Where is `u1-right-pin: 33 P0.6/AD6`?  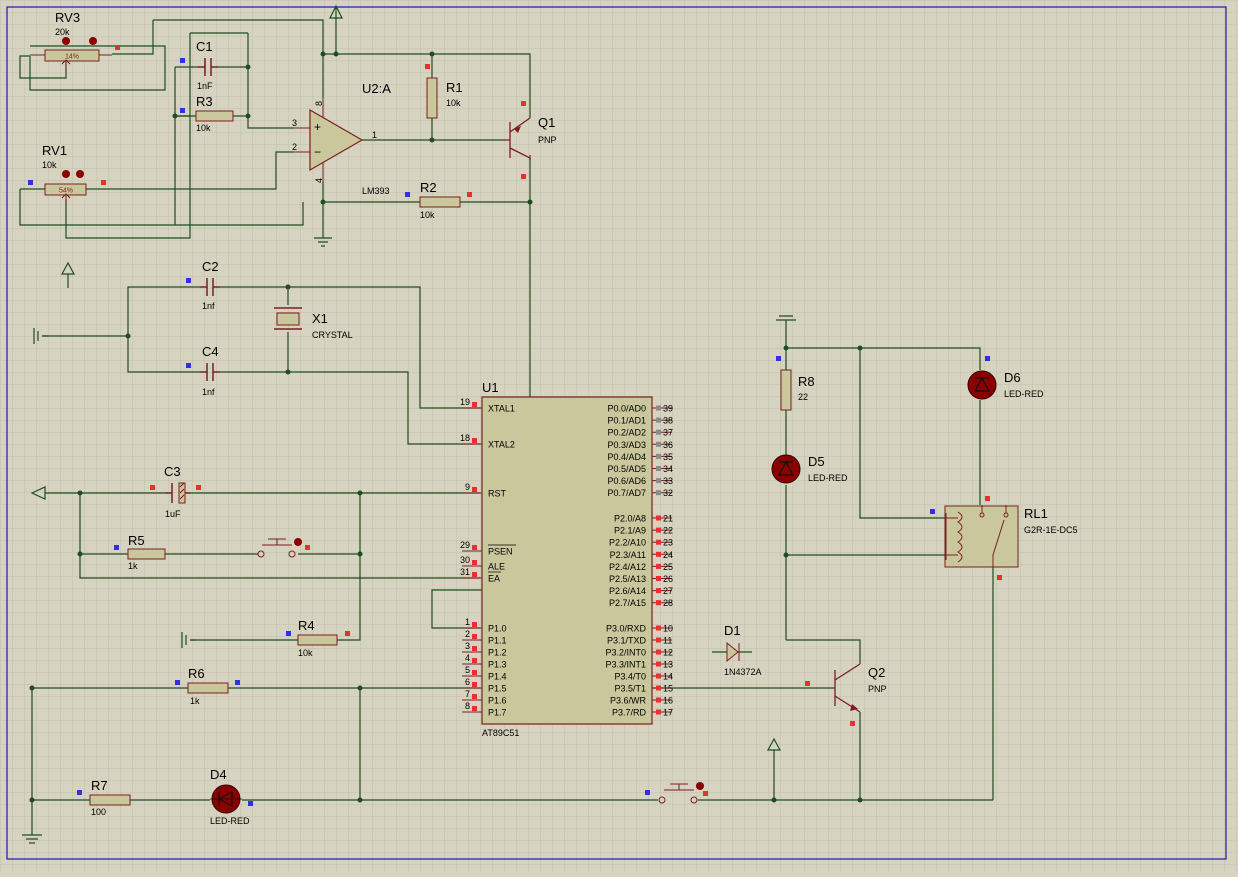 u1-right-pin: 33 P0.6/AD6 is located at coordinates (640, 481).